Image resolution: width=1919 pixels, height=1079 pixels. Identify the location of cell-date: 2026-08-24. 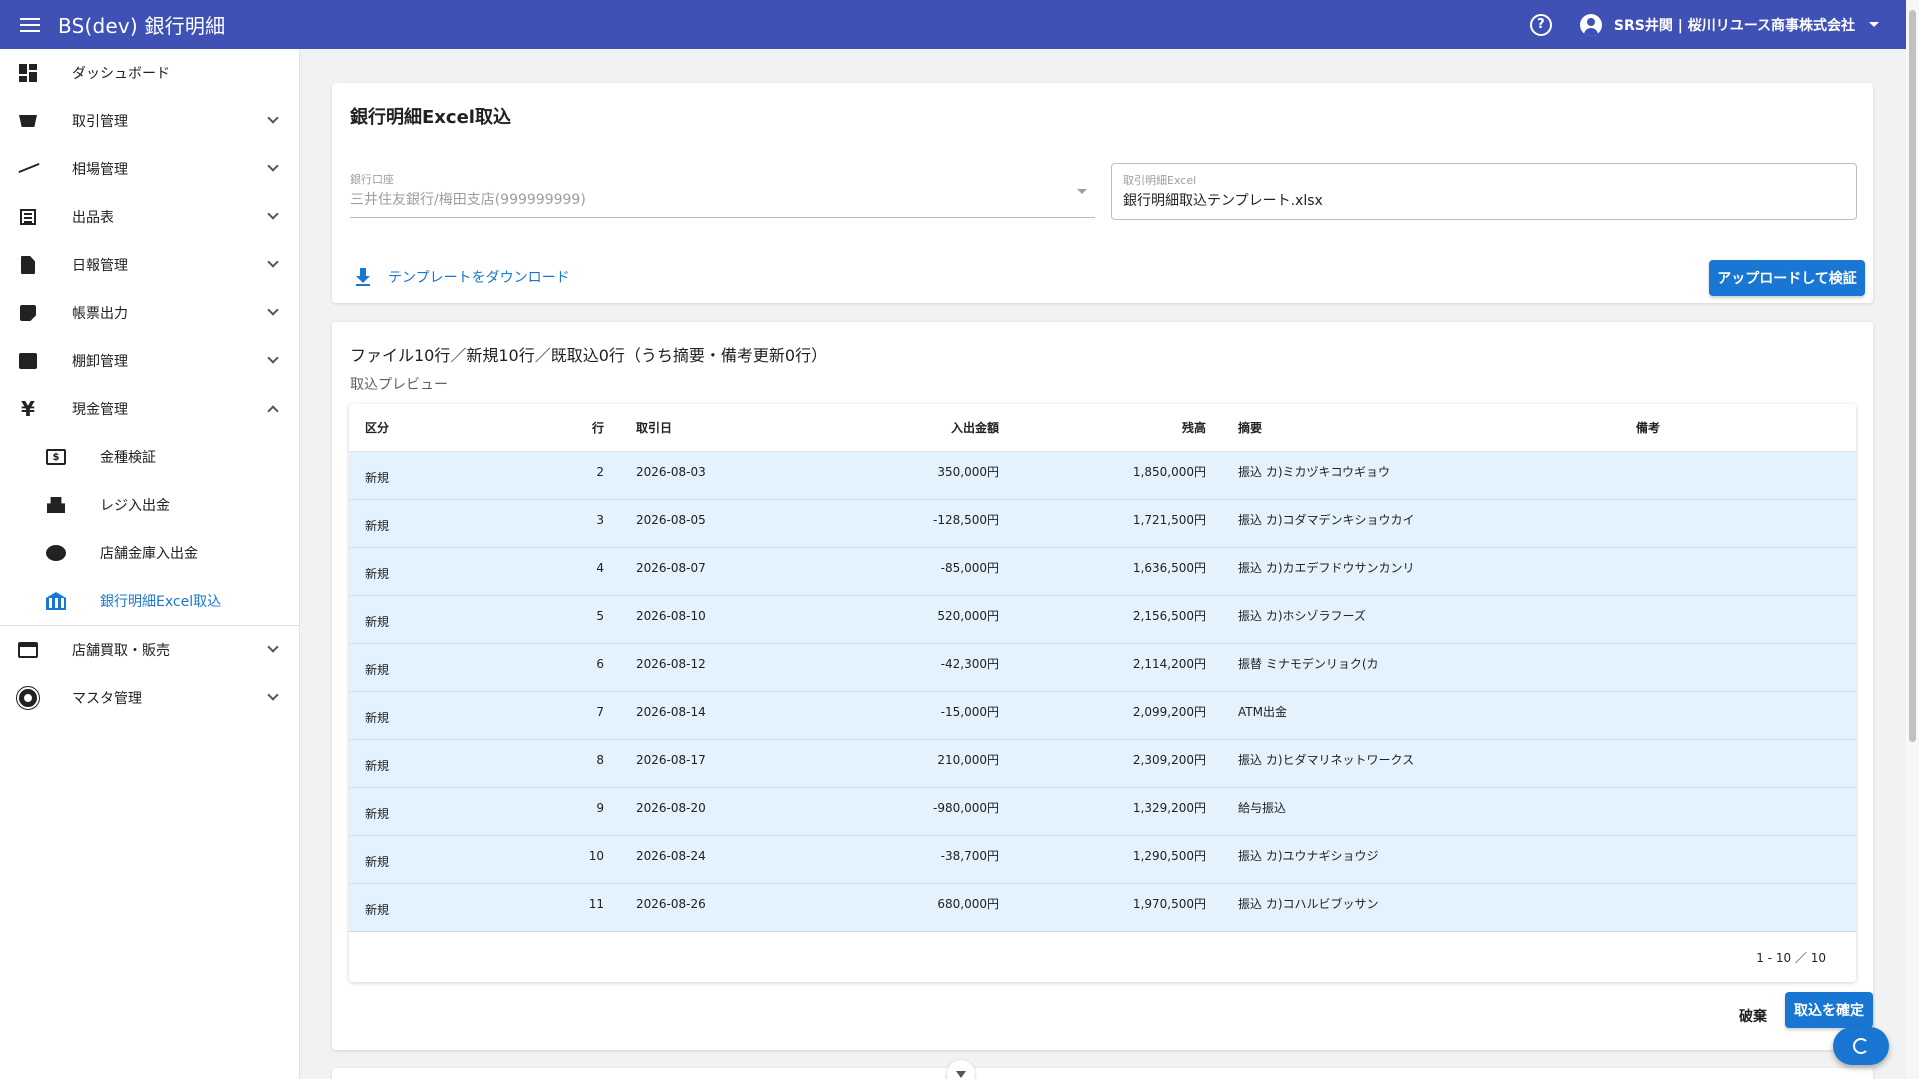
(671, 855).